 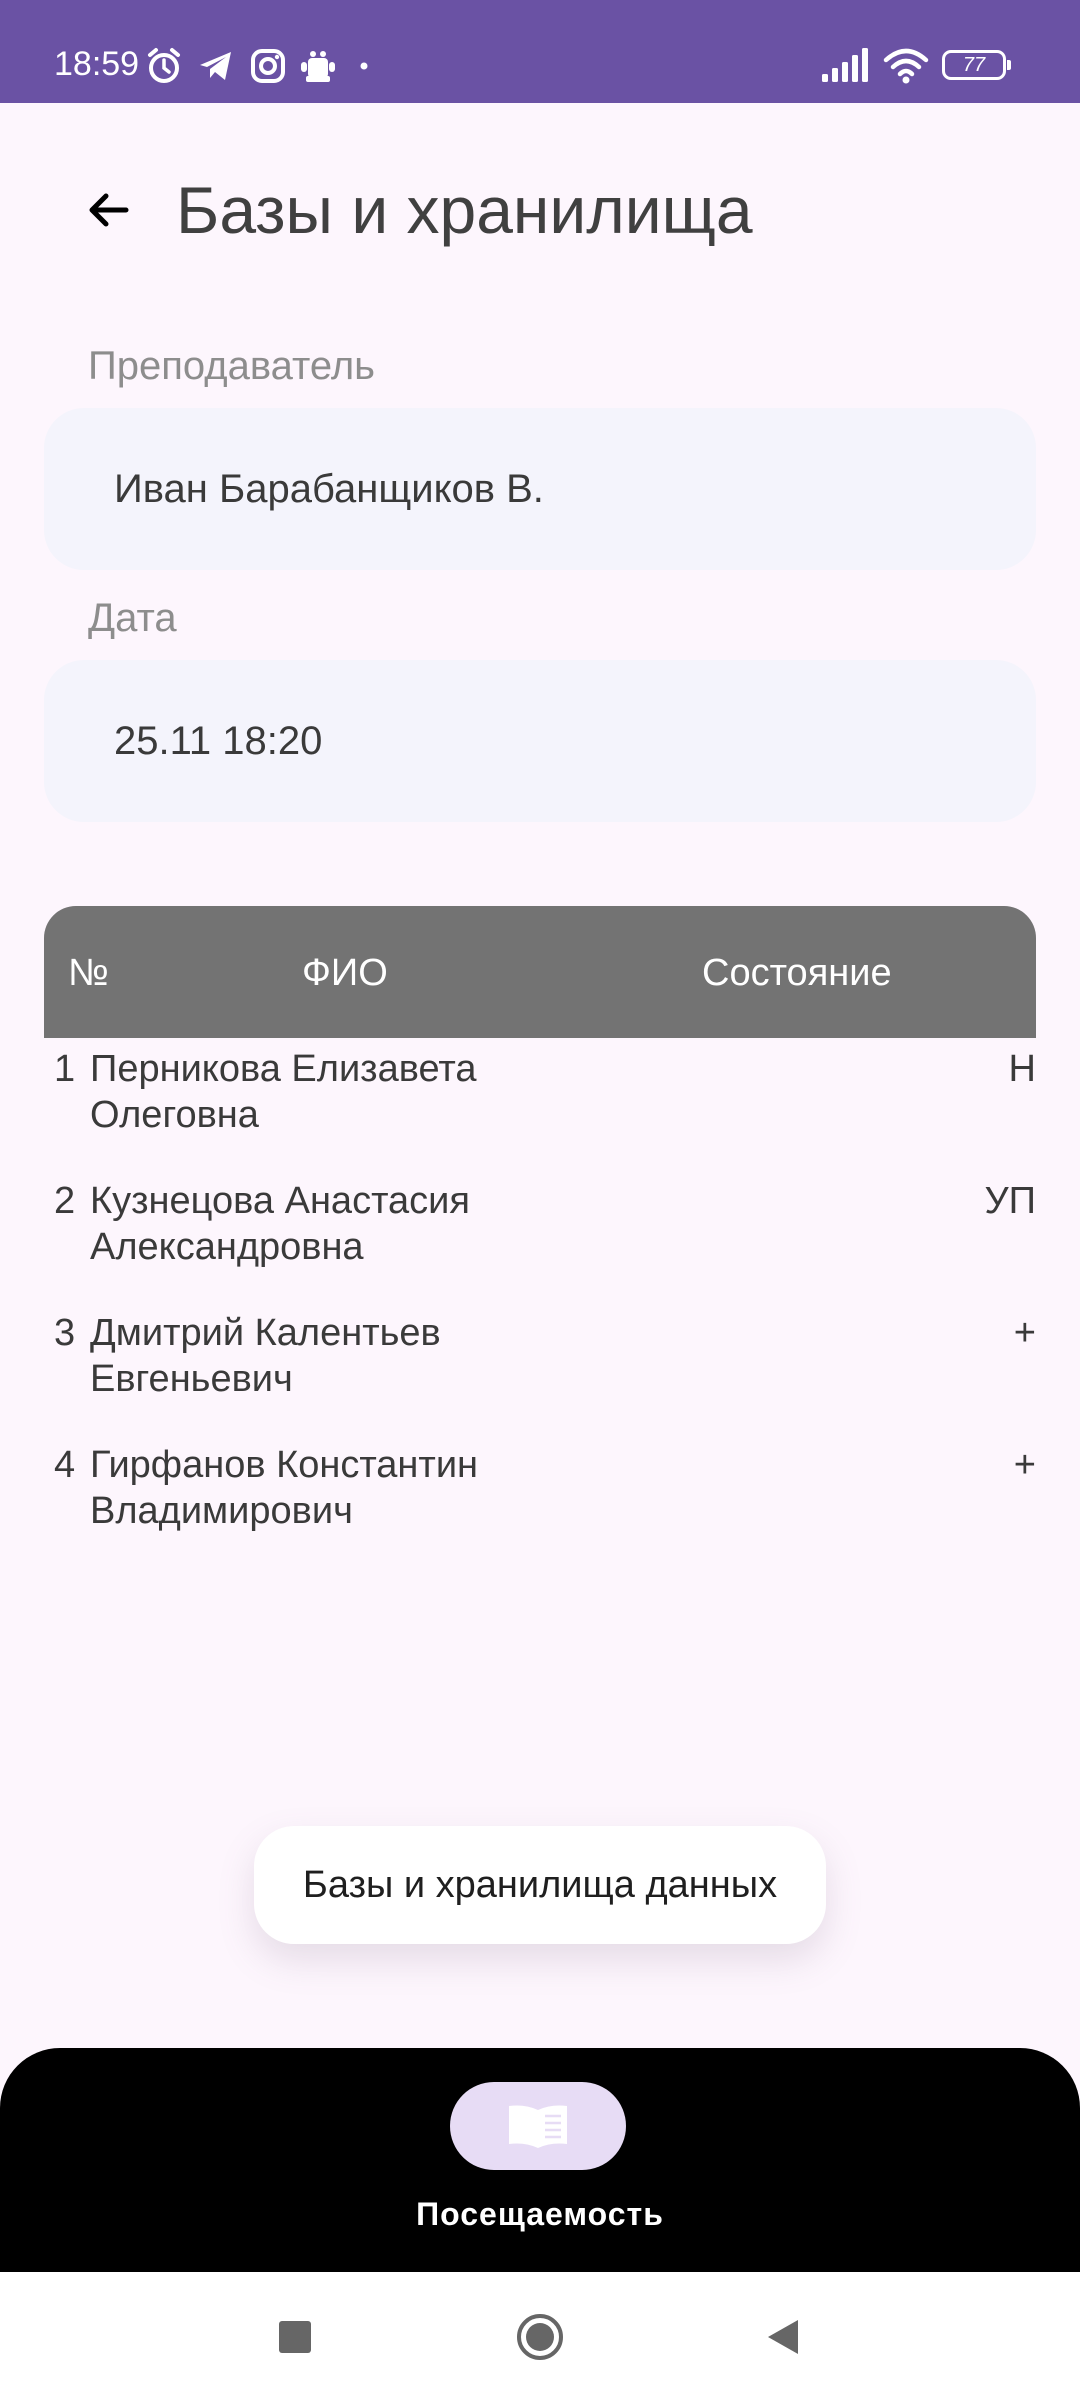 I want to click on table-row: 2 Кузнецова Анастасия Александровна УП, so click(x=540, y=1244).